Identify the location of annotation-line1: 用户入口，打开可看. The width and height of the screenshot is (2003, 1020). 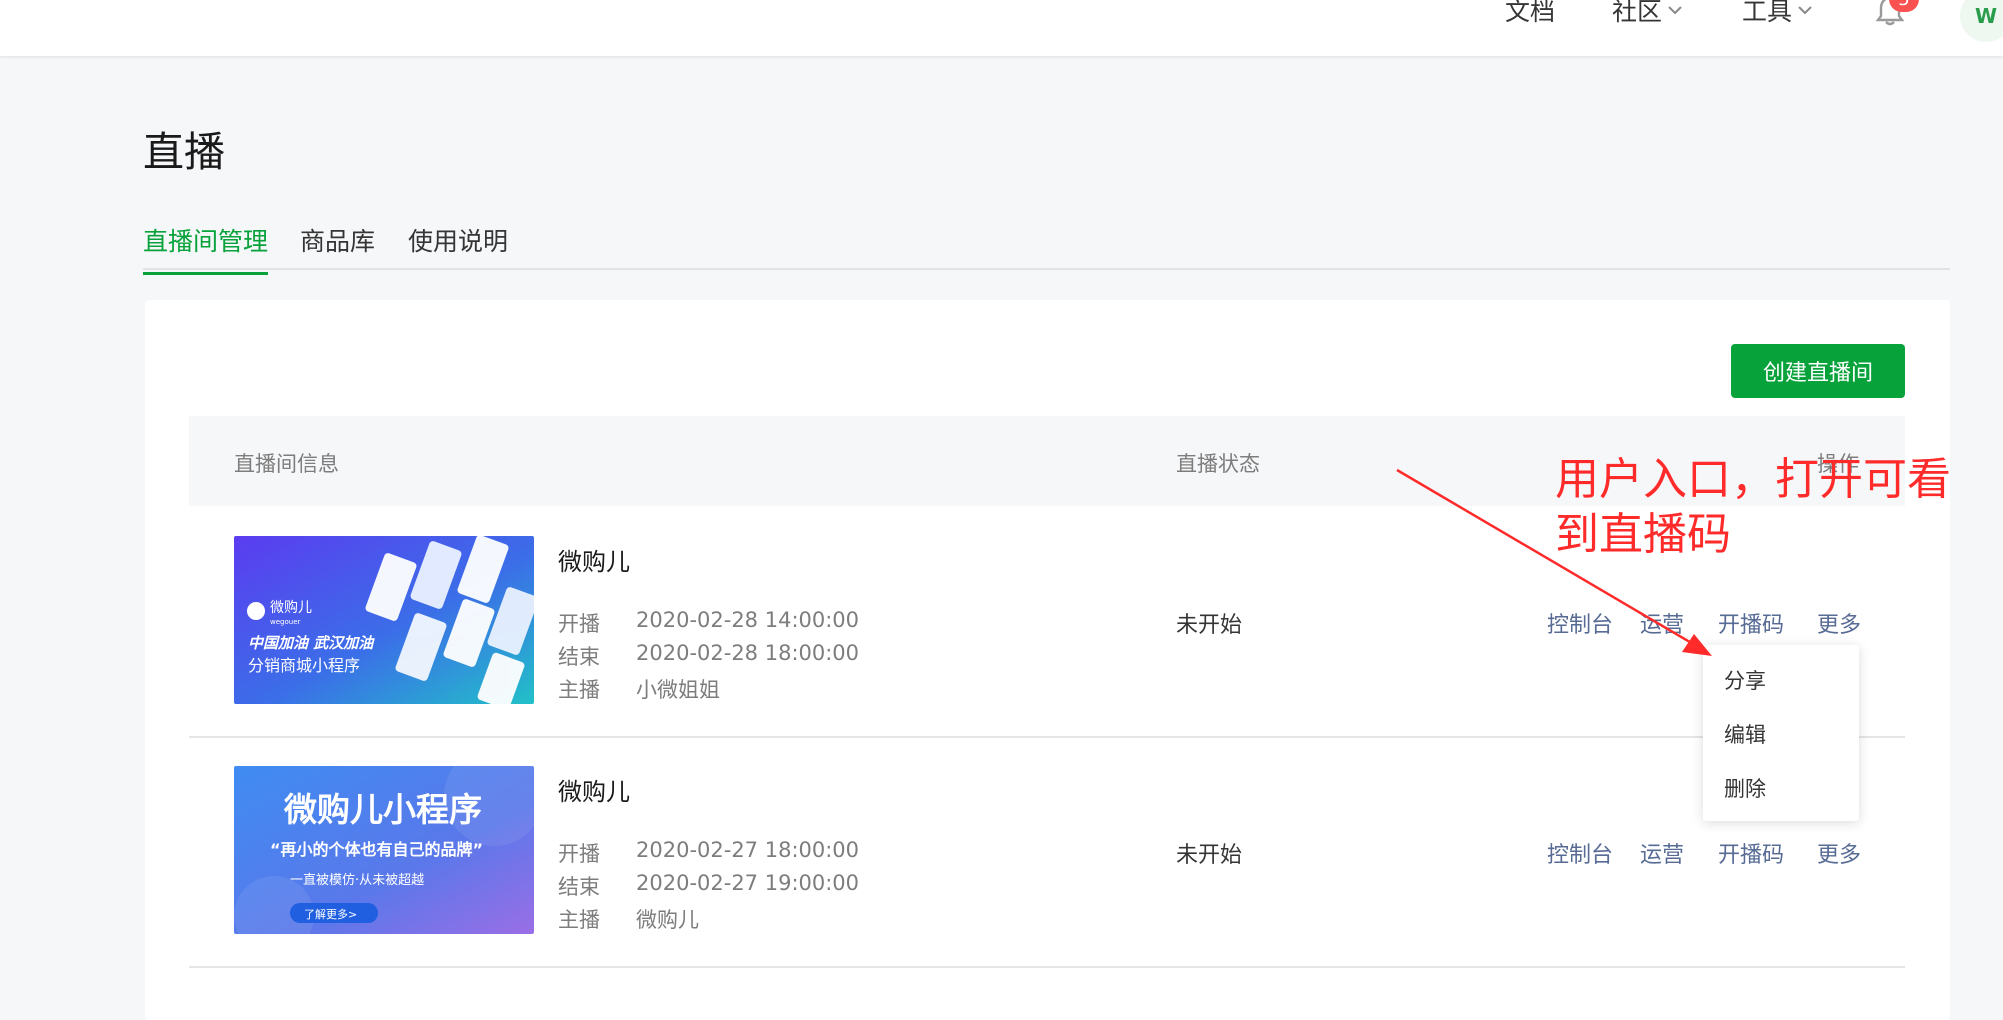
(1753, 479).